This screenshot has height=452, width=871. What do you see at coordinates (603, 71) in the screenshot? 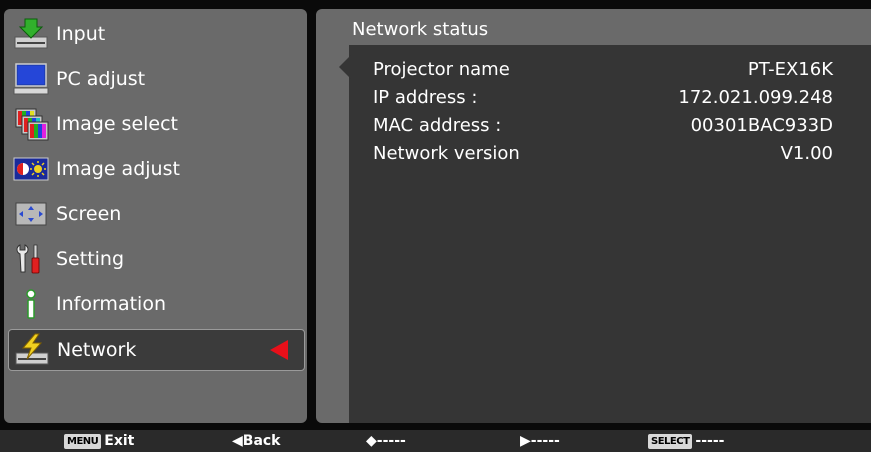
I see `network-row-projector-name: Projector name PT-EX16K` at bounding box center [603, 71].